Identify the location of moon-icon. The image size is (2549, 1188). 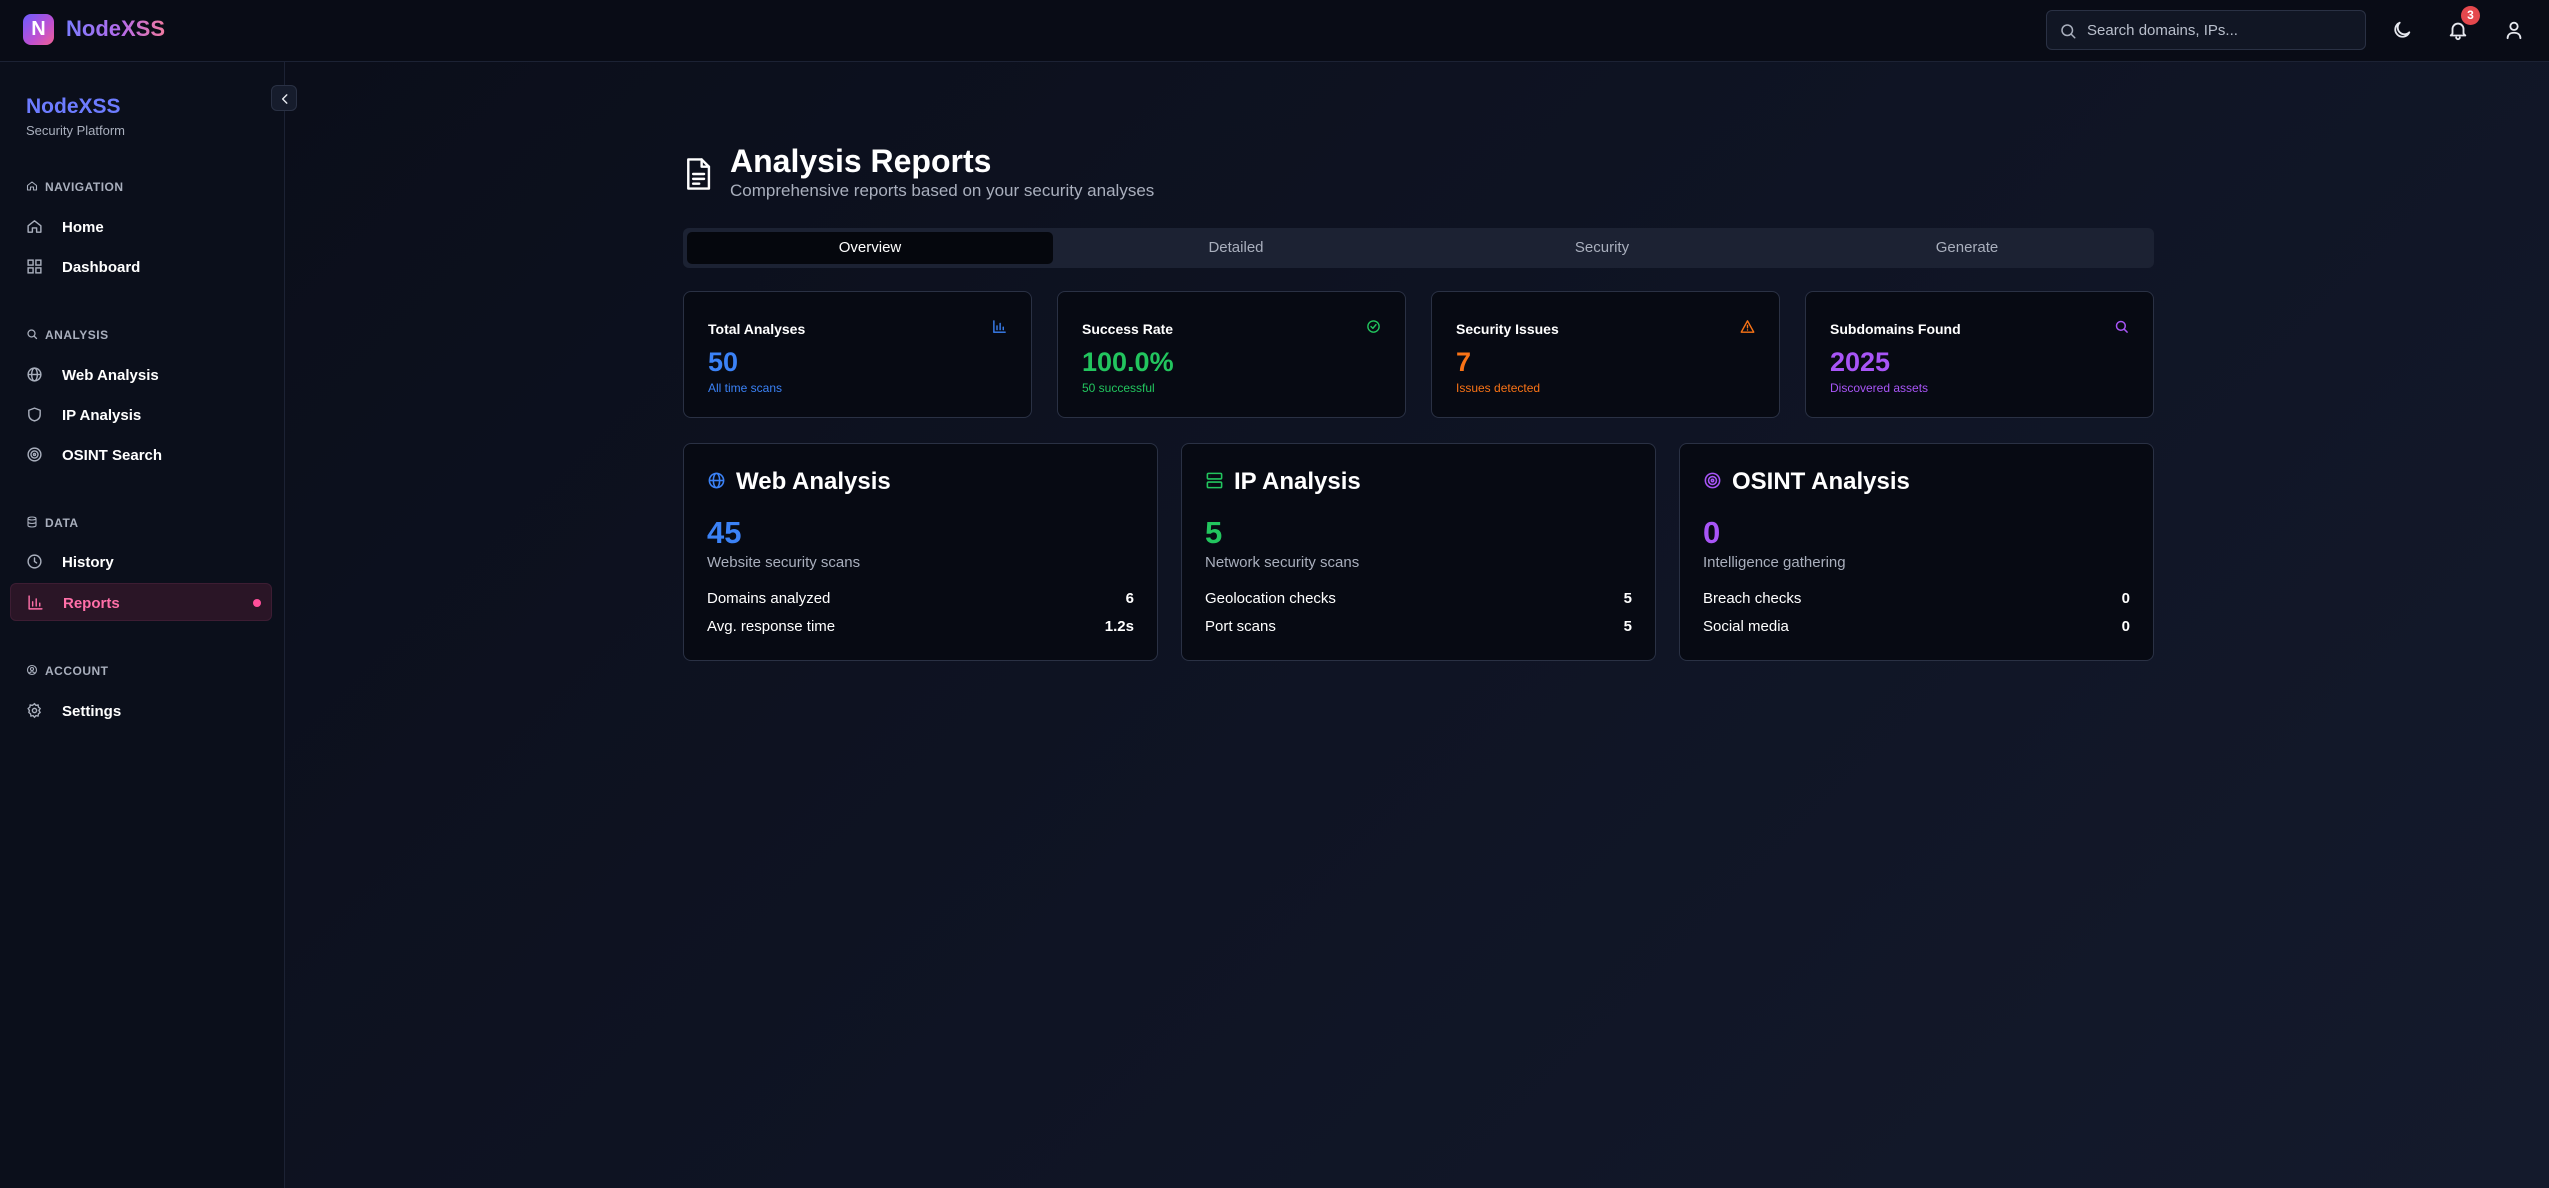
(2402, 30).